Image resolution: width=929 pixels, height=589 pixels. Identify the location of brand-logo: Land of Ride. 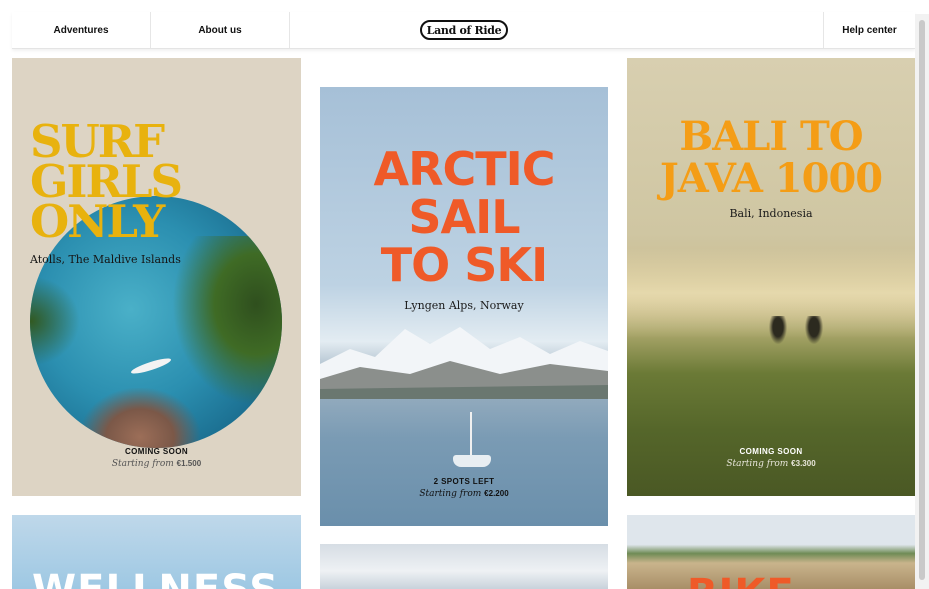
(464, 30).